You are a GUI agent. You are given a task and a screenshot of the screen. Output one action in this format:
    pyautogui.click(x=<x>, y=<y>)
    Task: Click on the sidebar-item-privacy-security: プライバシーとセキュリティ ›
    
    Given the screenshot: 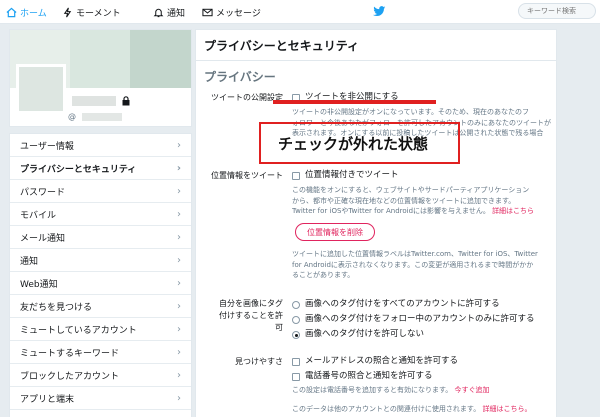 What is the action you would take?
    pyautogui.click(x=100, y=168)
    